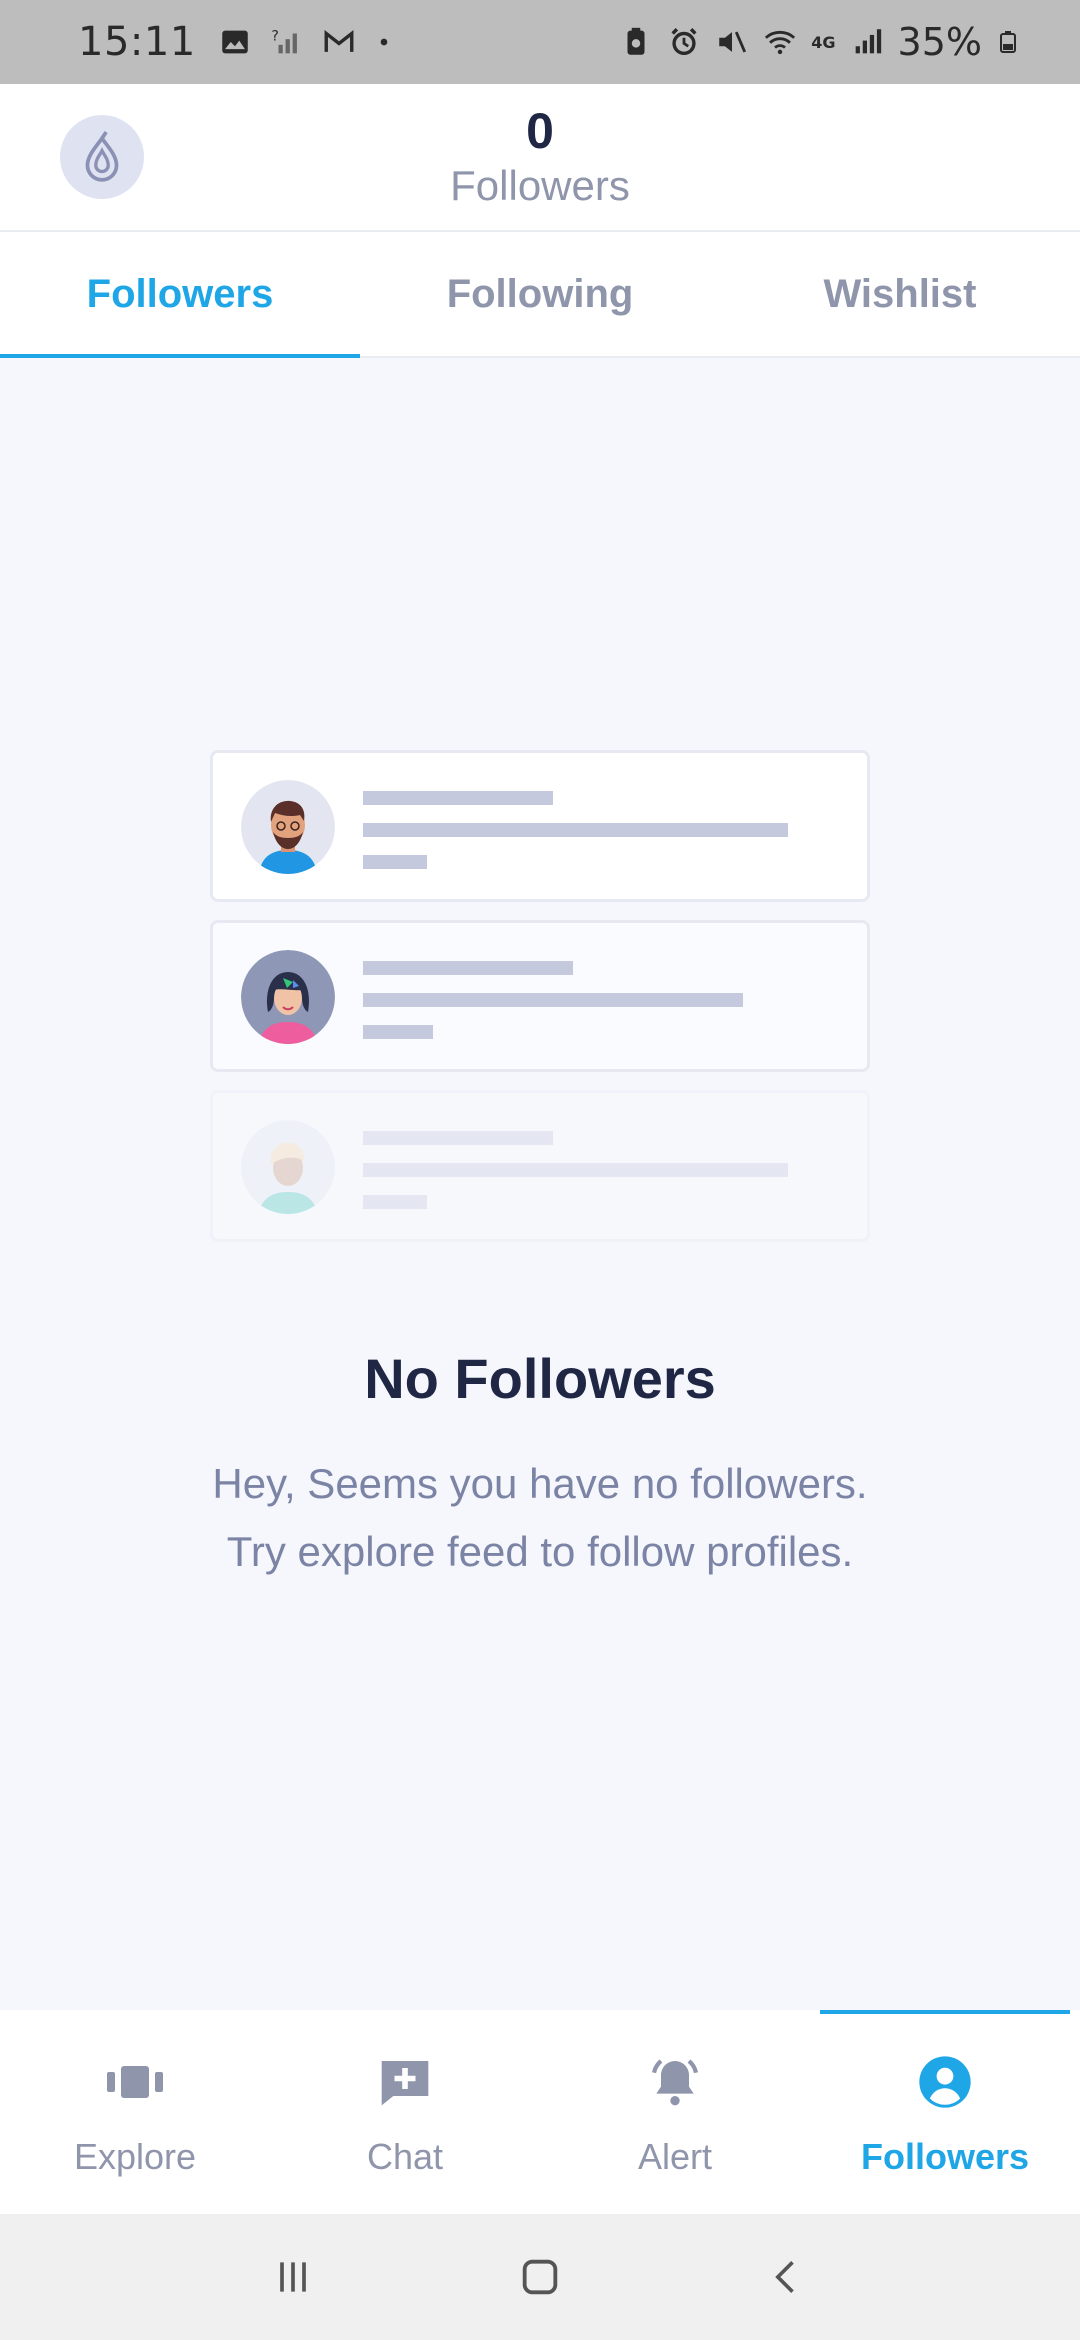 This screenshot has width=1080, height=2340. What do you see at coordinates (636, 41) in the screenshot?
I see `battery-saver-icon` at bounding box center [636, 41].